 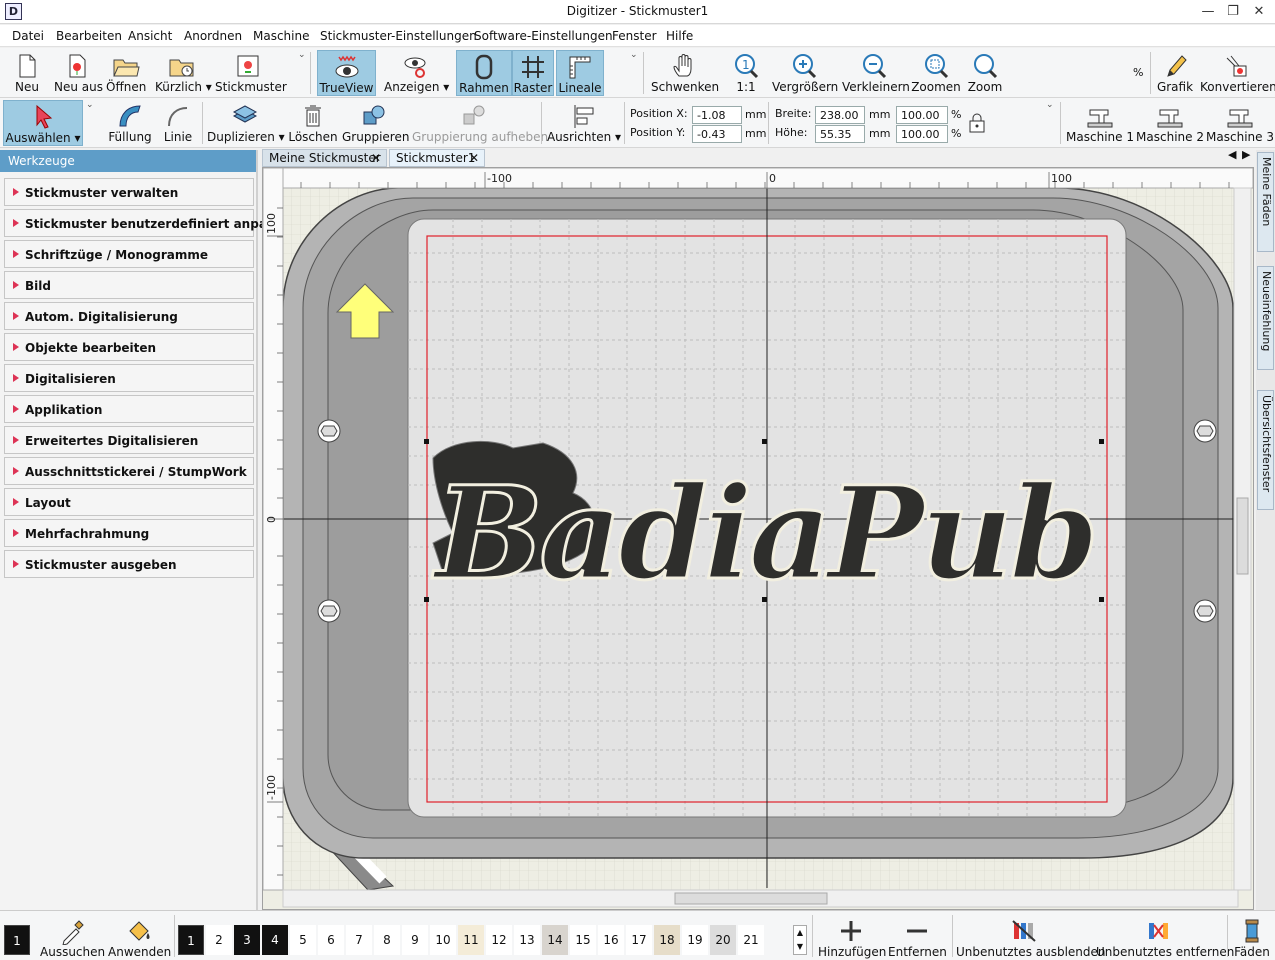 What do you see at coordinates (191, 940) in the screenshot?
I see `thread-swatch: 1` at bounding box center [191, 940].